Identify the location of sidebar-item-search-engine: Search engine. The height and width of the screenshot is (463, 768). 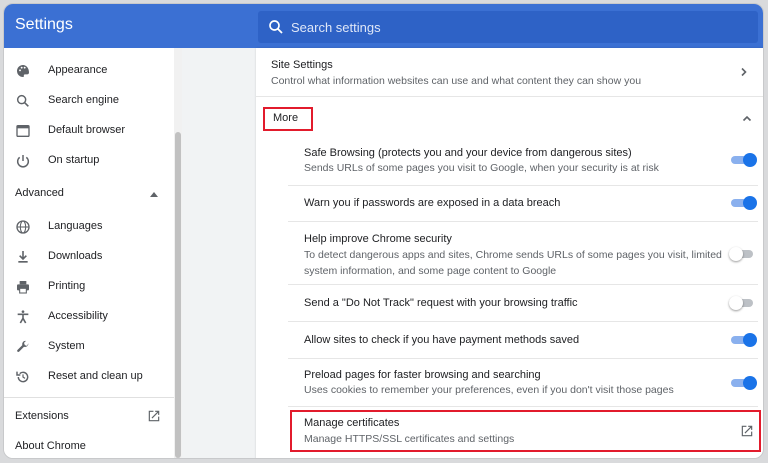
(89, 101).